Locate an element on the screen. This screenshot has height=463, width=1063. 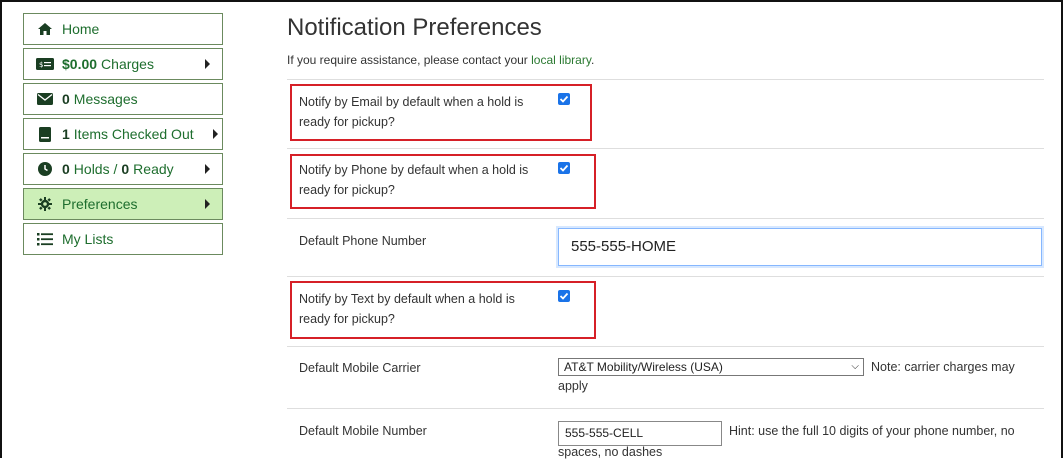
sidebar-item-label: Holds / is located at coordinates (95, 169).